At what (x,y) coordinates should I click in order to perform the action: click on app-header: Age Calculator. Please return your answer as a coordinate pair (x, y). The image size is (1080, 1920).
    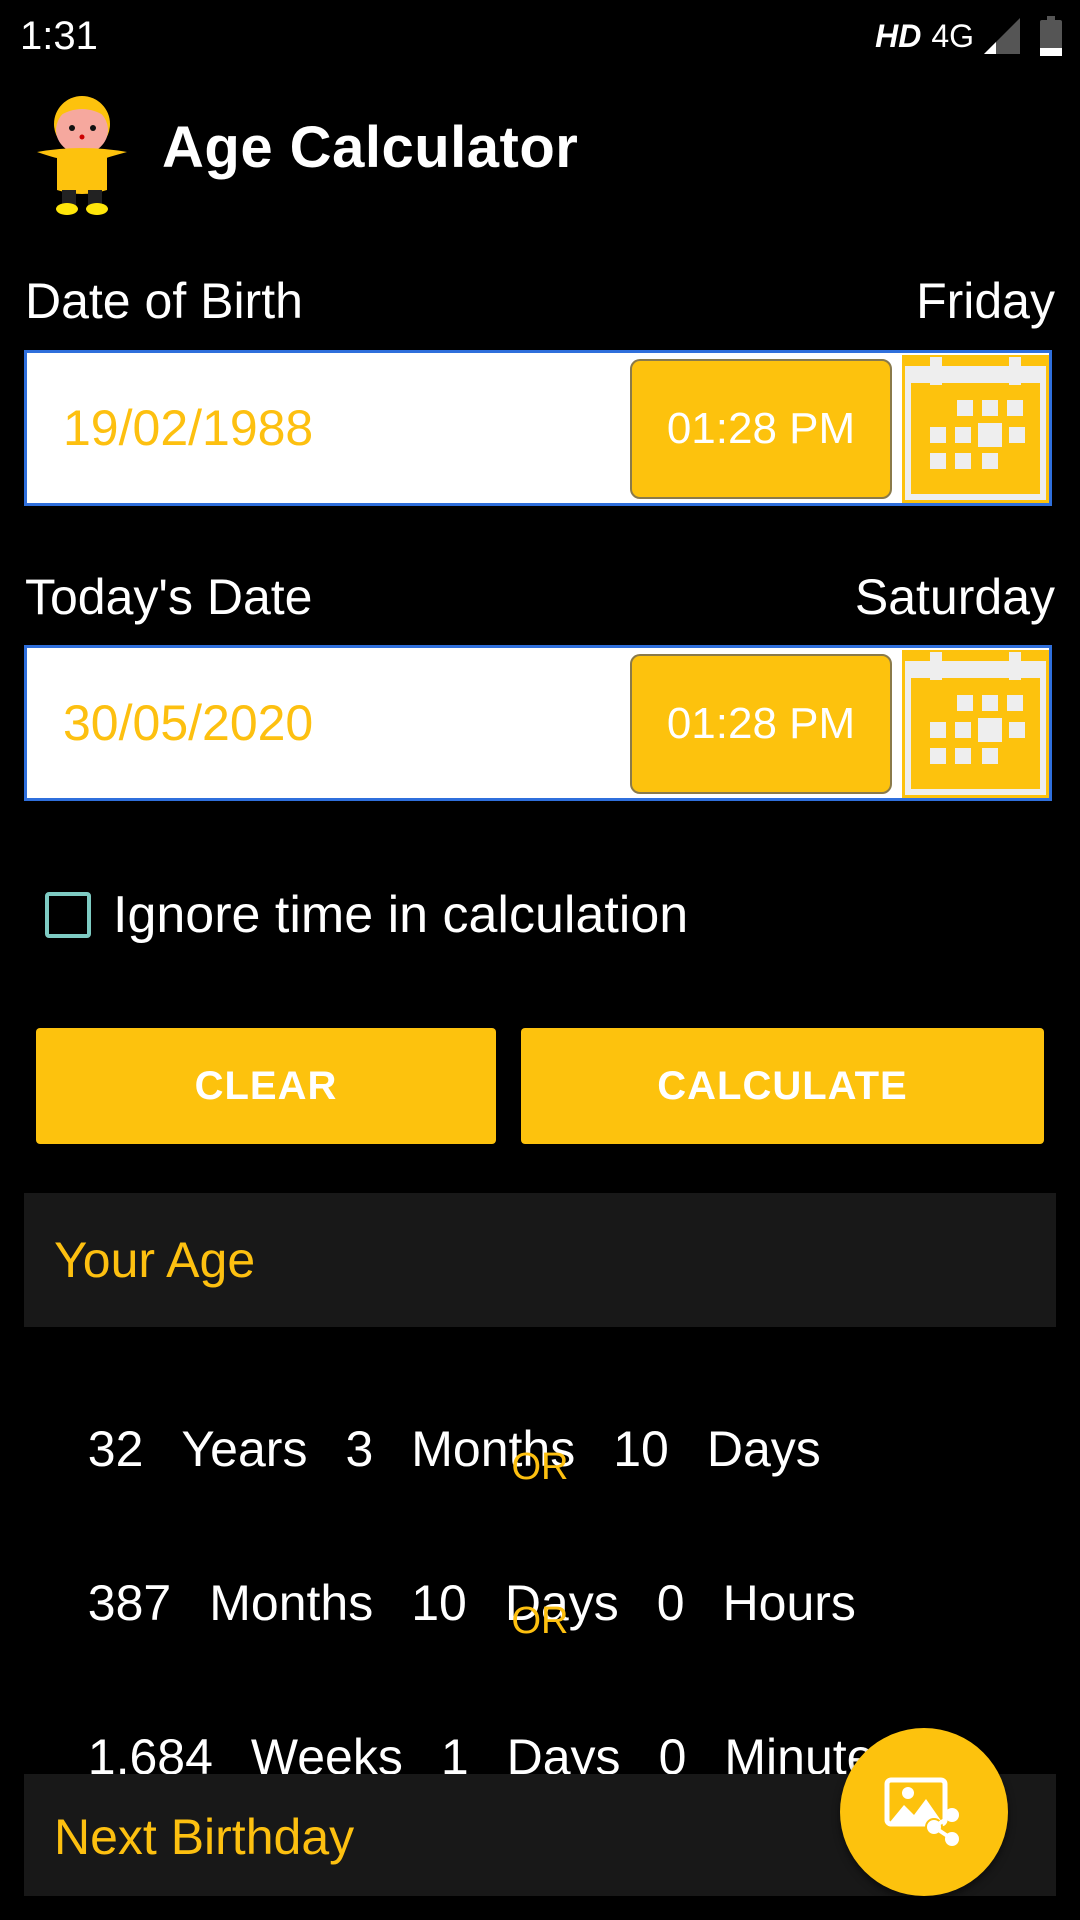
    Looking at the image, I should click on (540, 155).